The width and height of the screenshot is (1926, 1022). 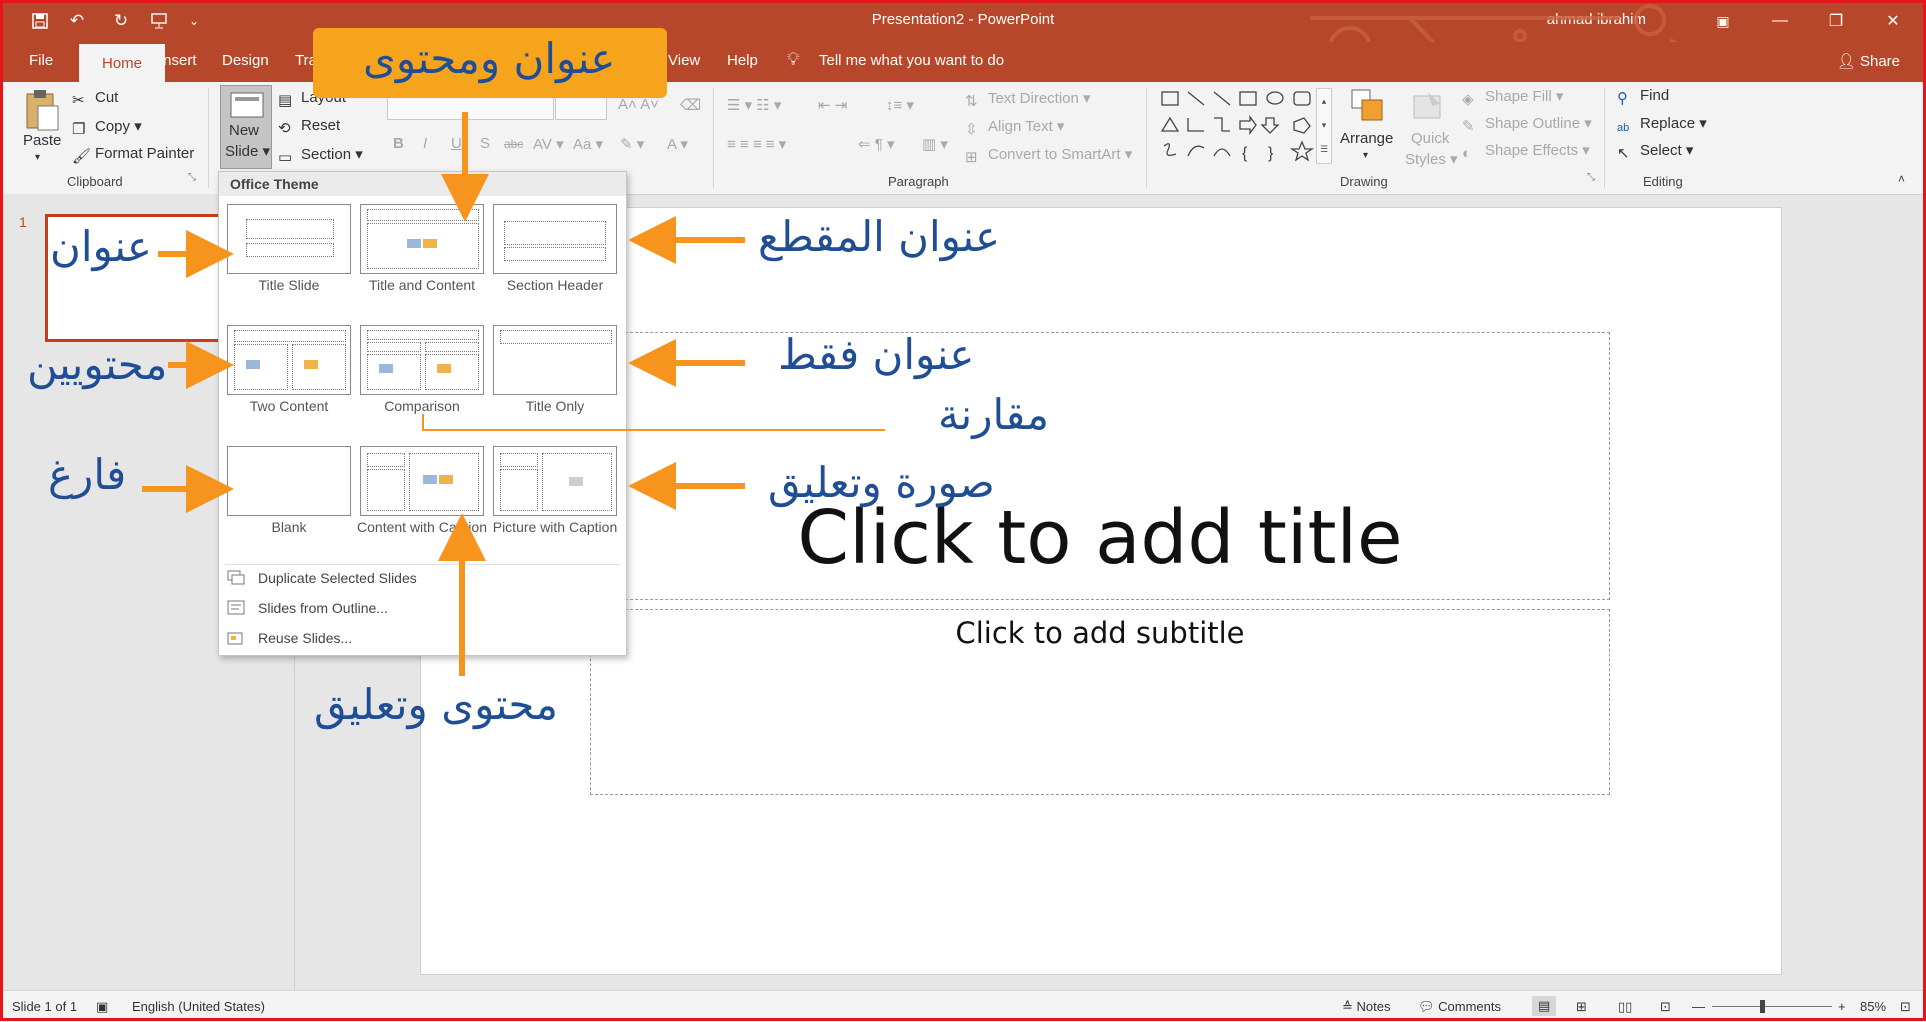 I want to click on comments-icon: 💬︎, so click(x=1428, y=1006).